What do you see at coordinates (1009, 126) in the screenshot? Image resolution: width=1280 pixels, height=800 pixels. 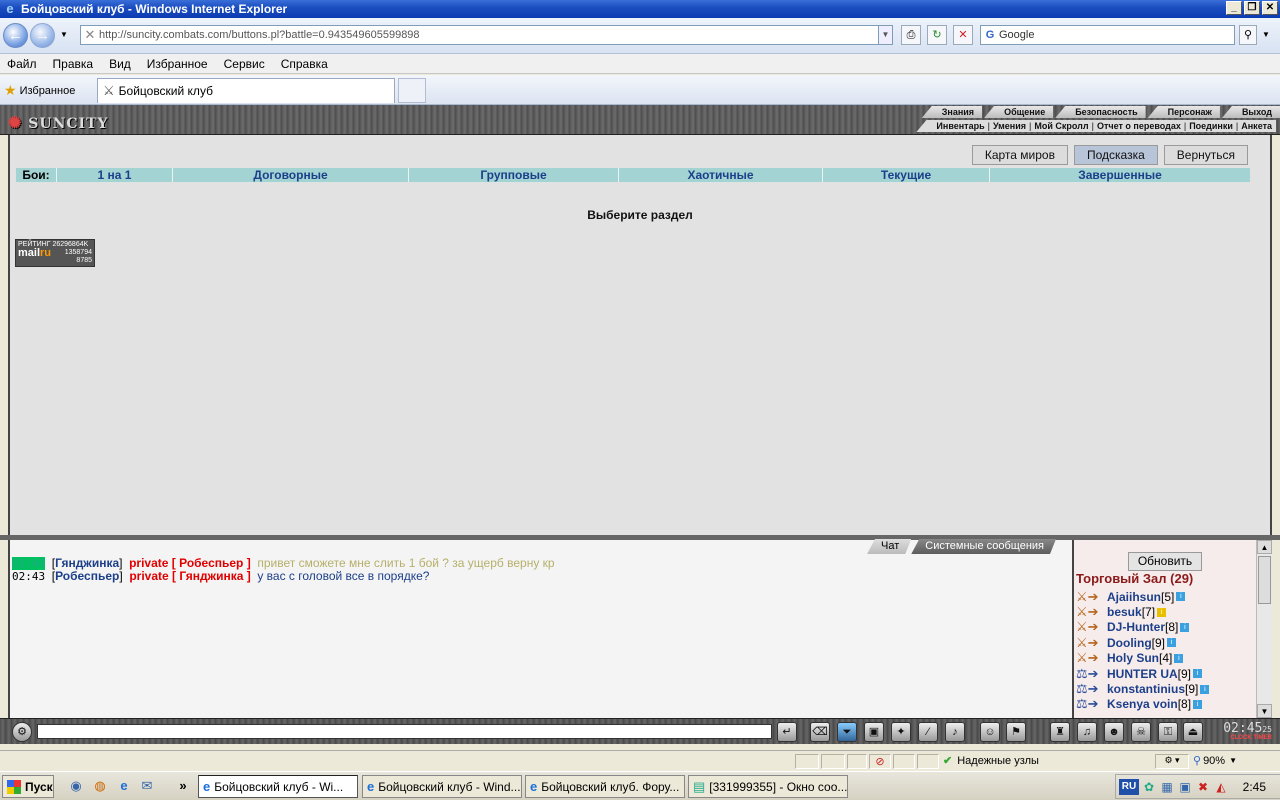 I see `subnav-skills: Умения` at bounding box center [1009, 126].